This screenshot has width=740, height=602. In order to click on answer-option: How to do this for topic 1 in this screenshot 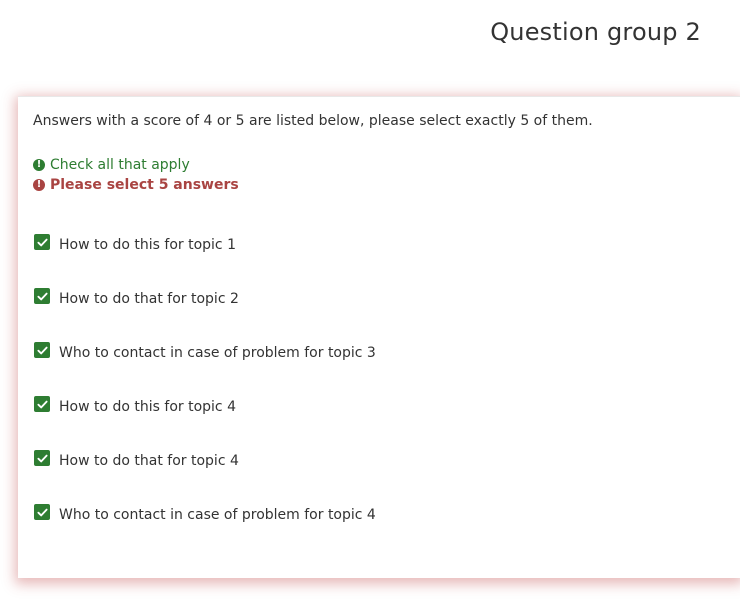, I will do `click(135, 243)`.